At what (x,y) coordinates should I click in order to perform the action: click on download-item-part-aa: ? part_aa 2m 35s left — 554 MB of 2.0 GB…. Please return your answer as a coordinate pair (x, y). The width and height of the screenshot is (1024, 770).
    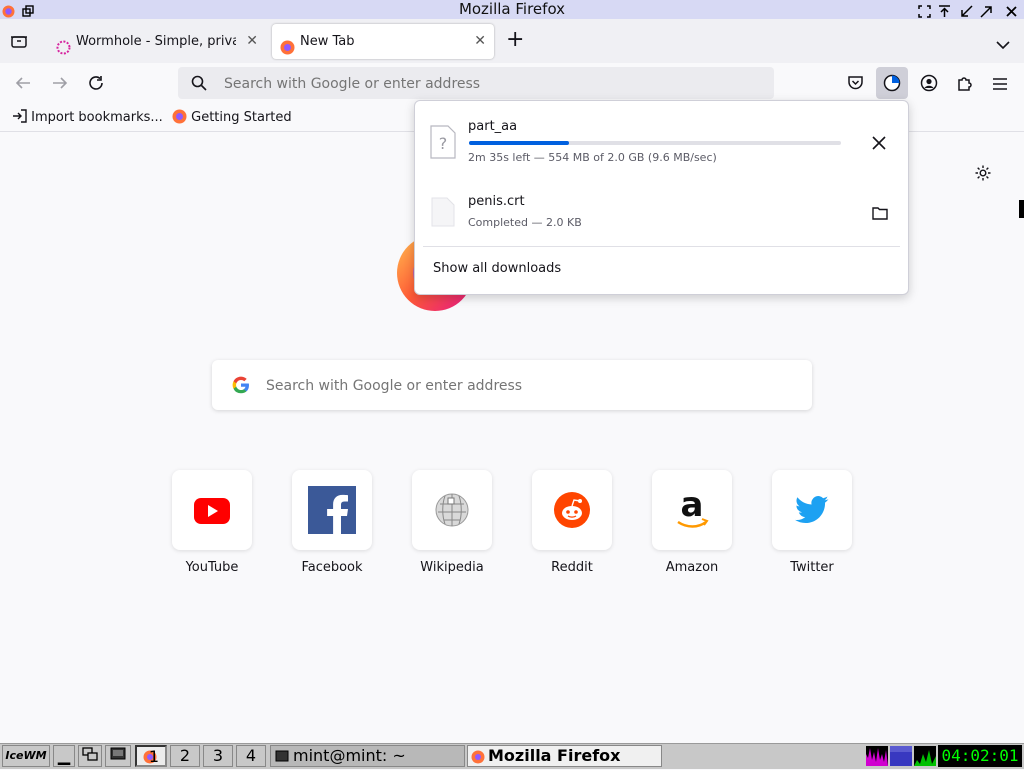
    Looking at the image, I should click on (661, 144).